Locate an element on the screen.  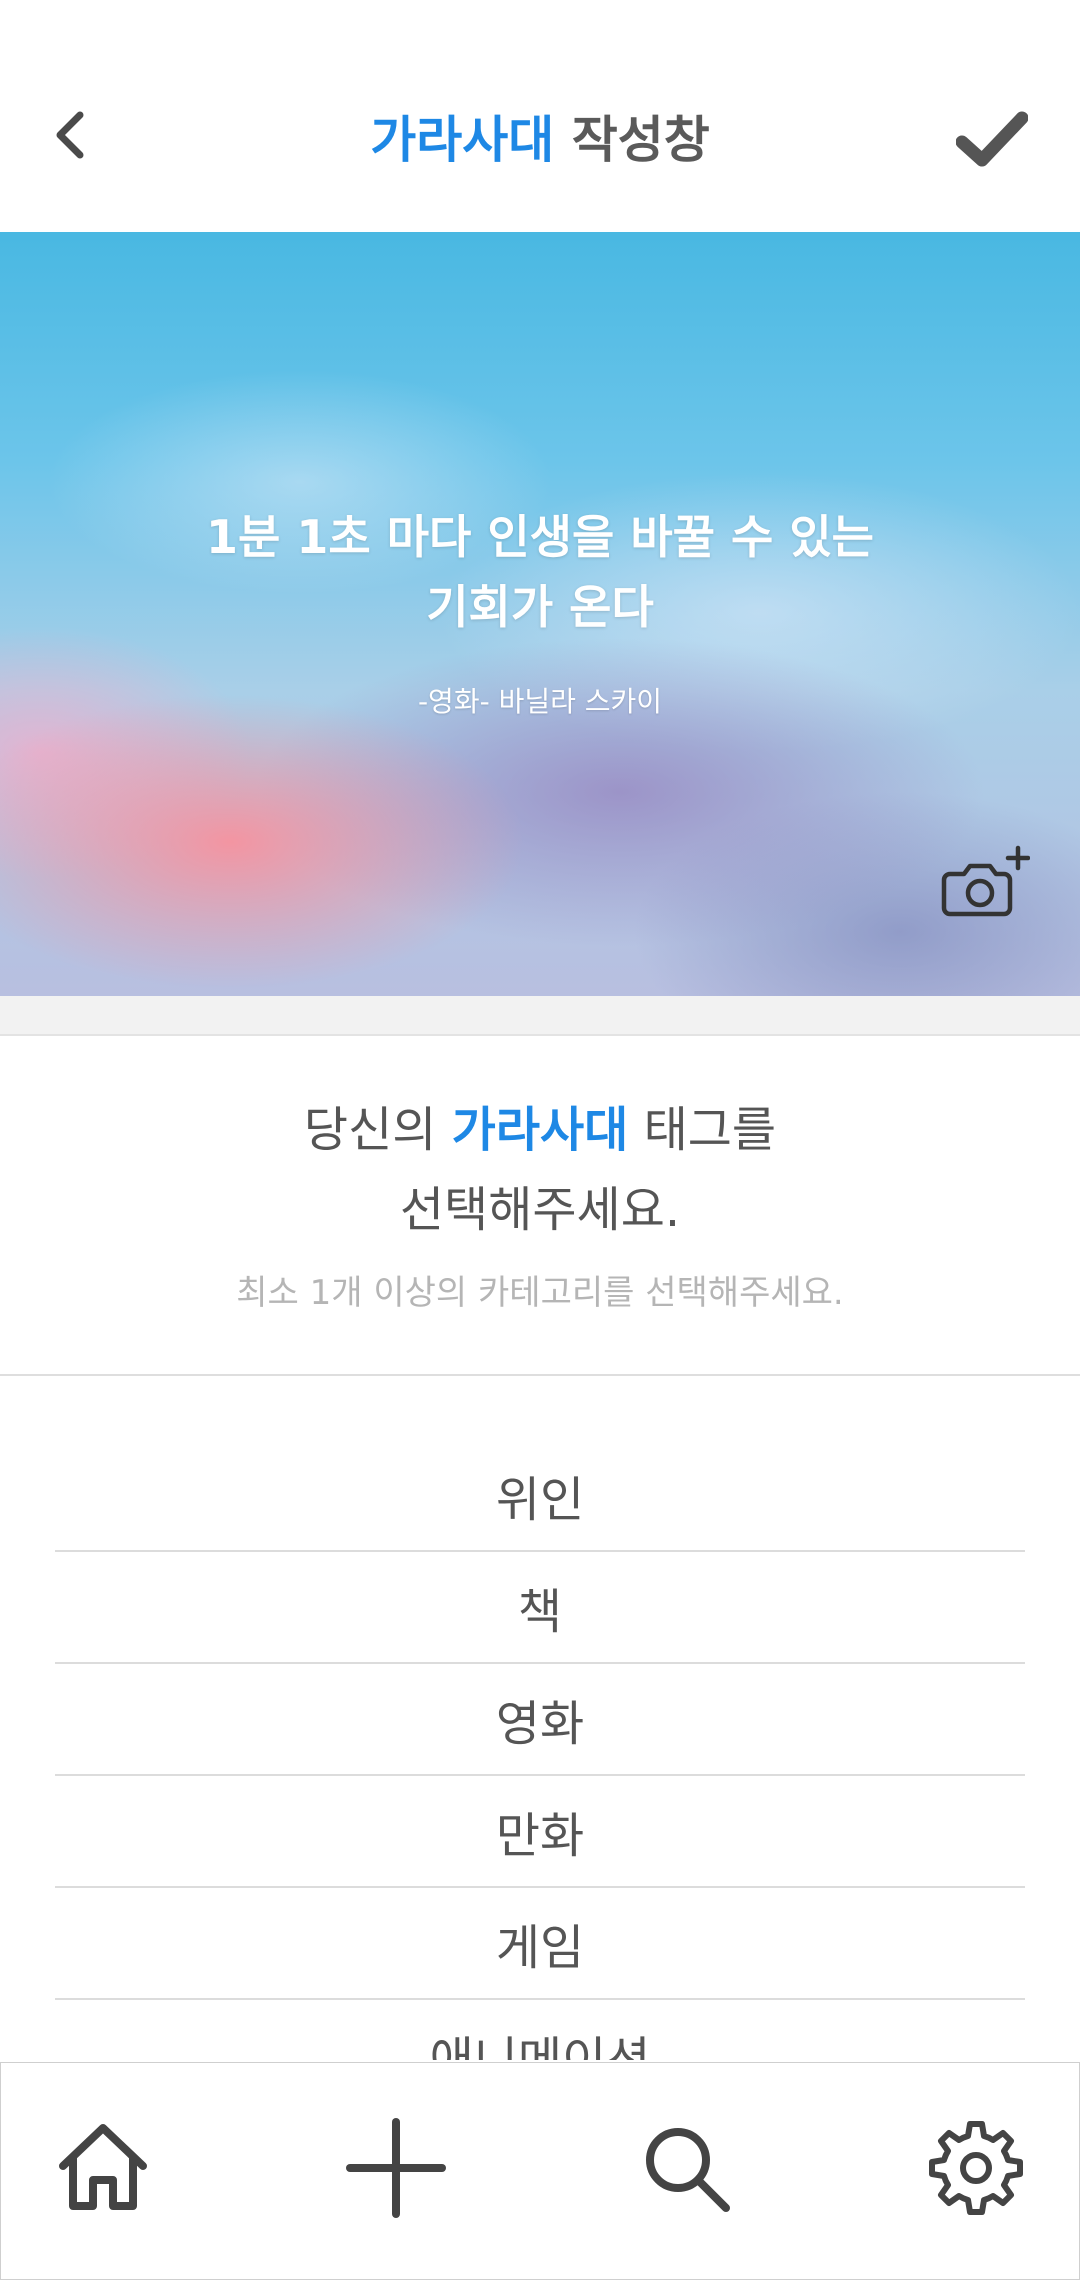
tab-settings is located at coordinates (976, 2168).